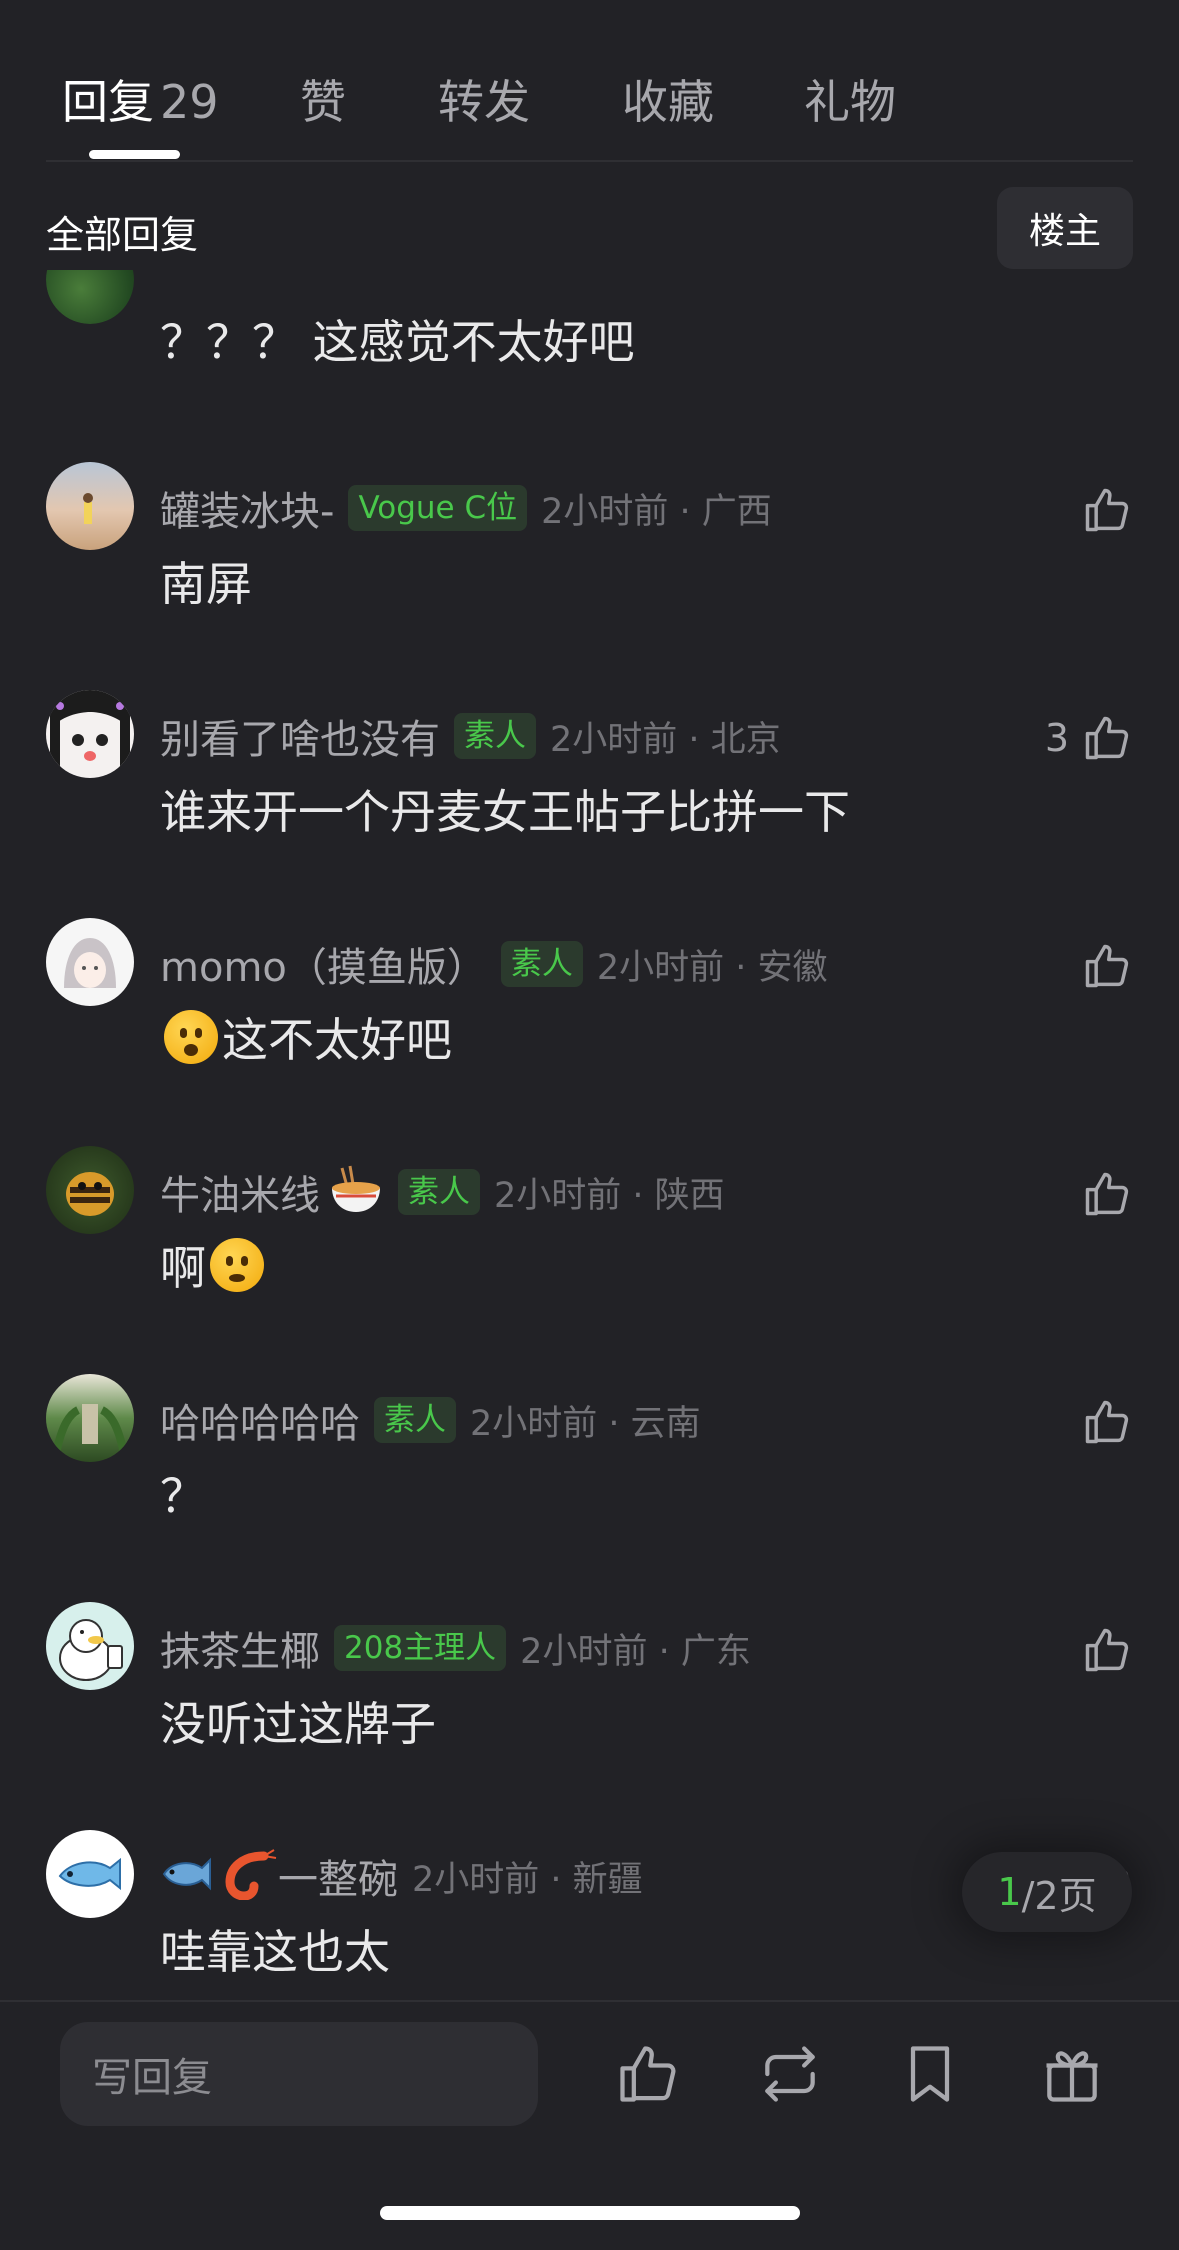 The width and height of the screenshot is (1179, 2250). What do you see at coordinates (790, 2074) in the screenshot?
I see `repost-icon` at bounding box center [790, 2074].